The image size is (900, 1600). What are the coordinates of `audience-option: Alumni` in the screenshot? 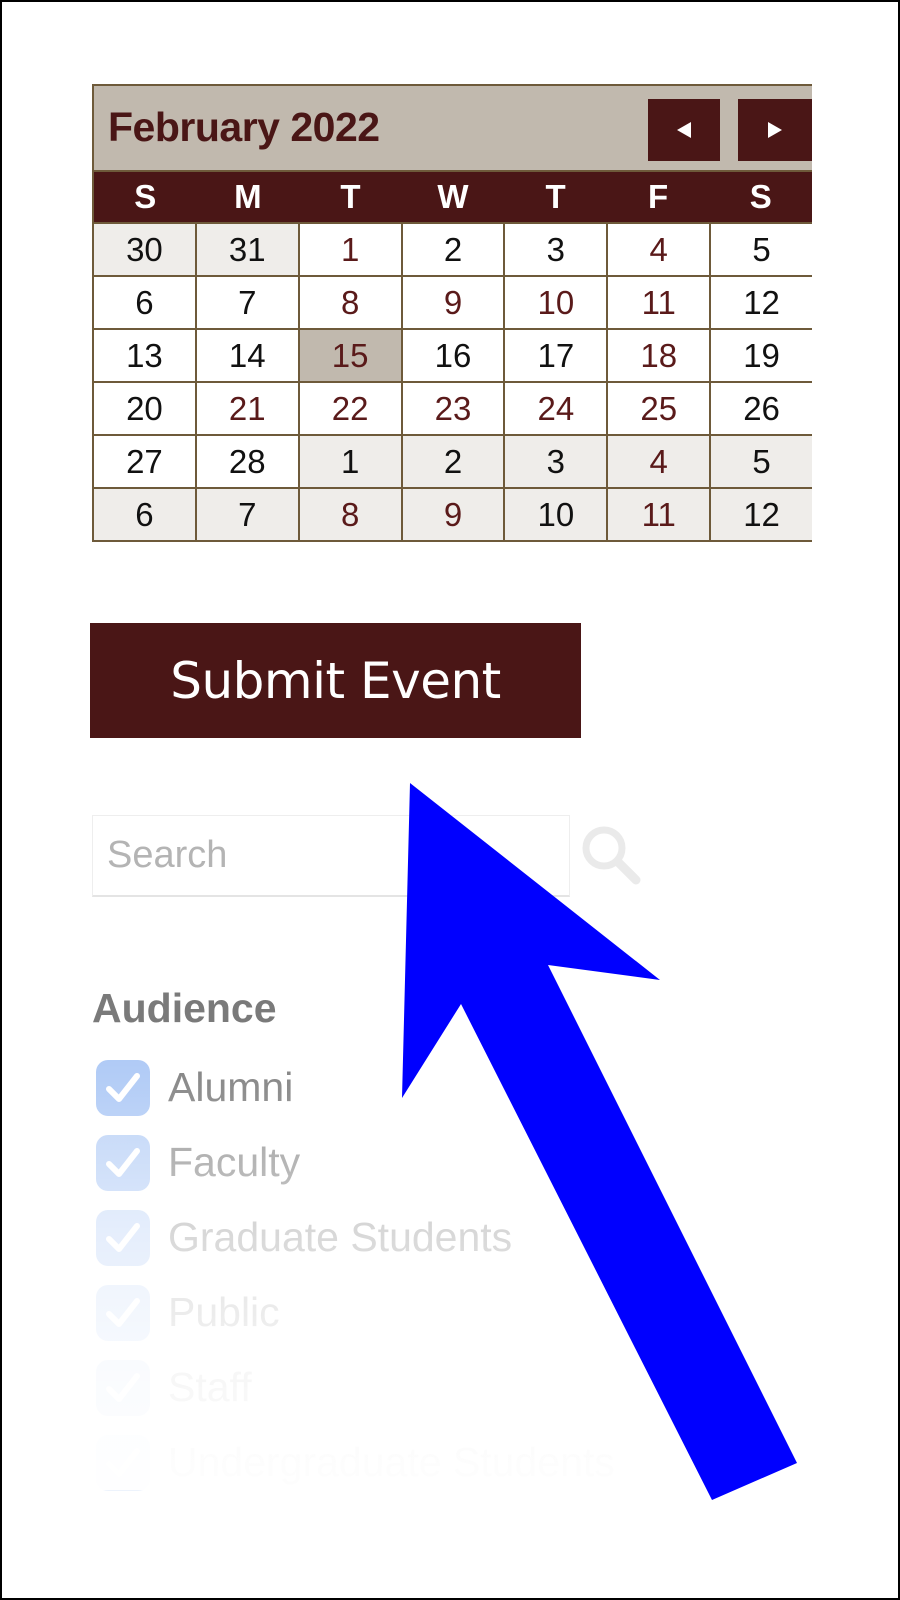 It's located at (353, 1087).